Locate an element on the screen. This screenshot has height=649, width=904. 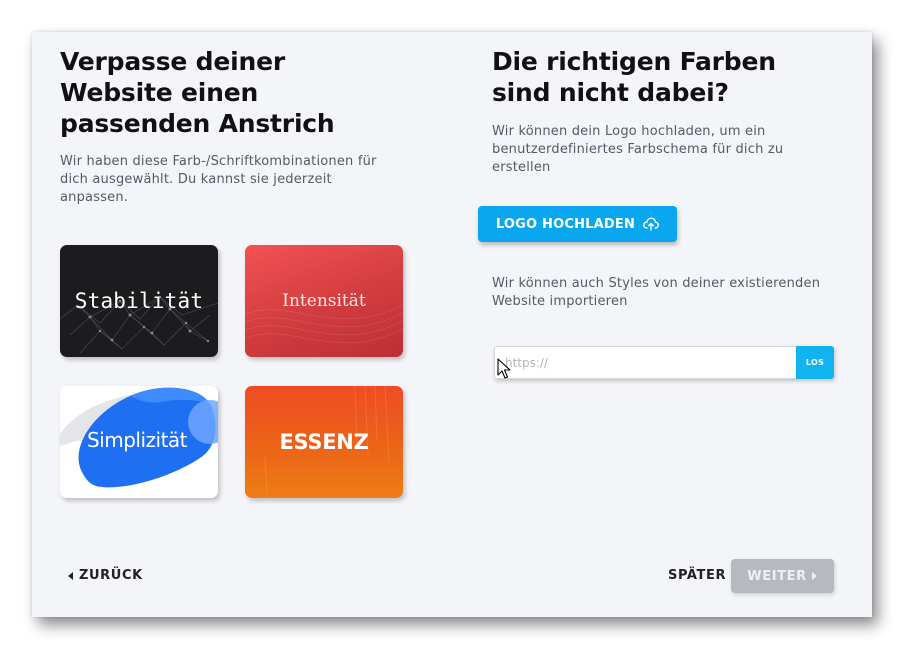
theme-card-label: Intensität is located at coordinates (324, 301).